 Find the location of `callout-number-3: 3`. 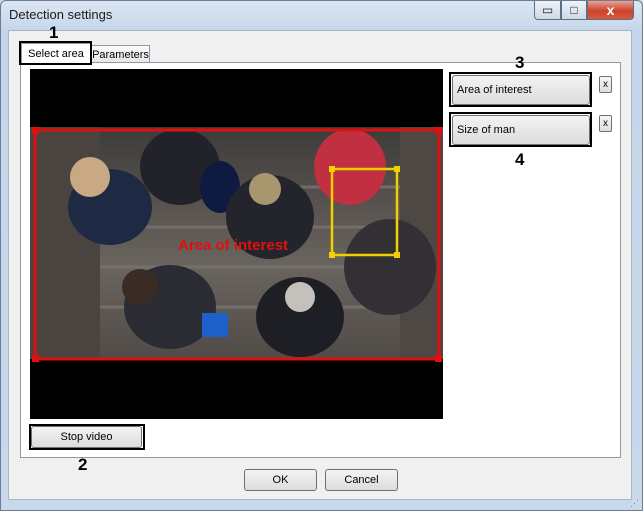

callout-number-3: 3 is located at coordinates (520, 62).